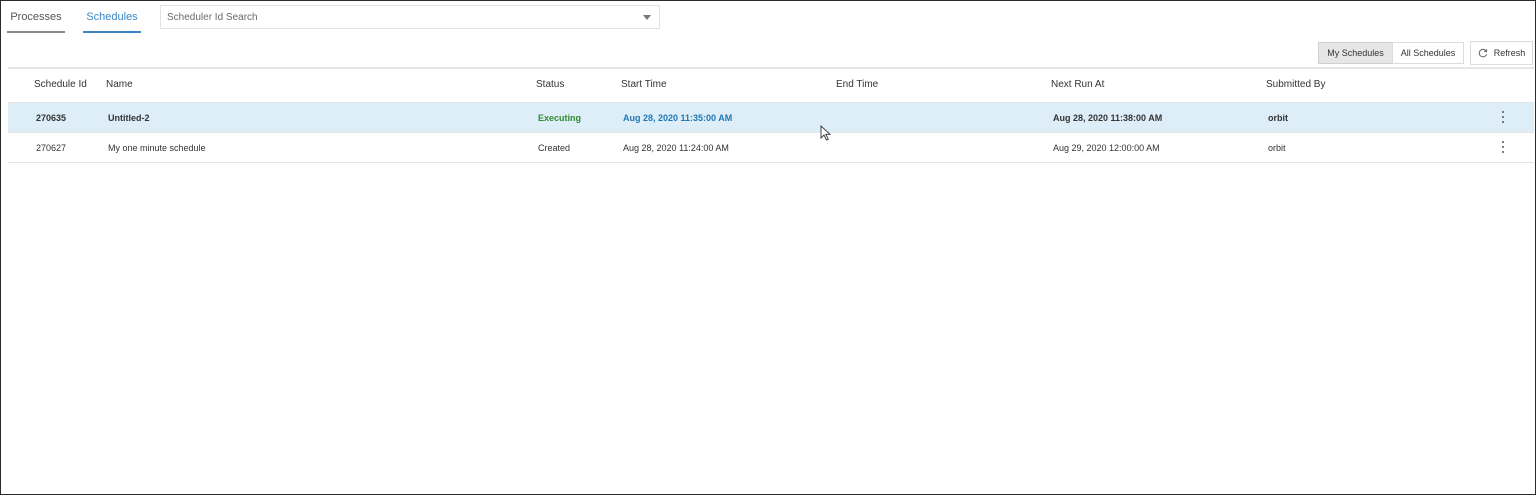  Describe the element at coordinates (157, 148) in the screenshot. I see `name-cell: My one minute schedule` at that location.